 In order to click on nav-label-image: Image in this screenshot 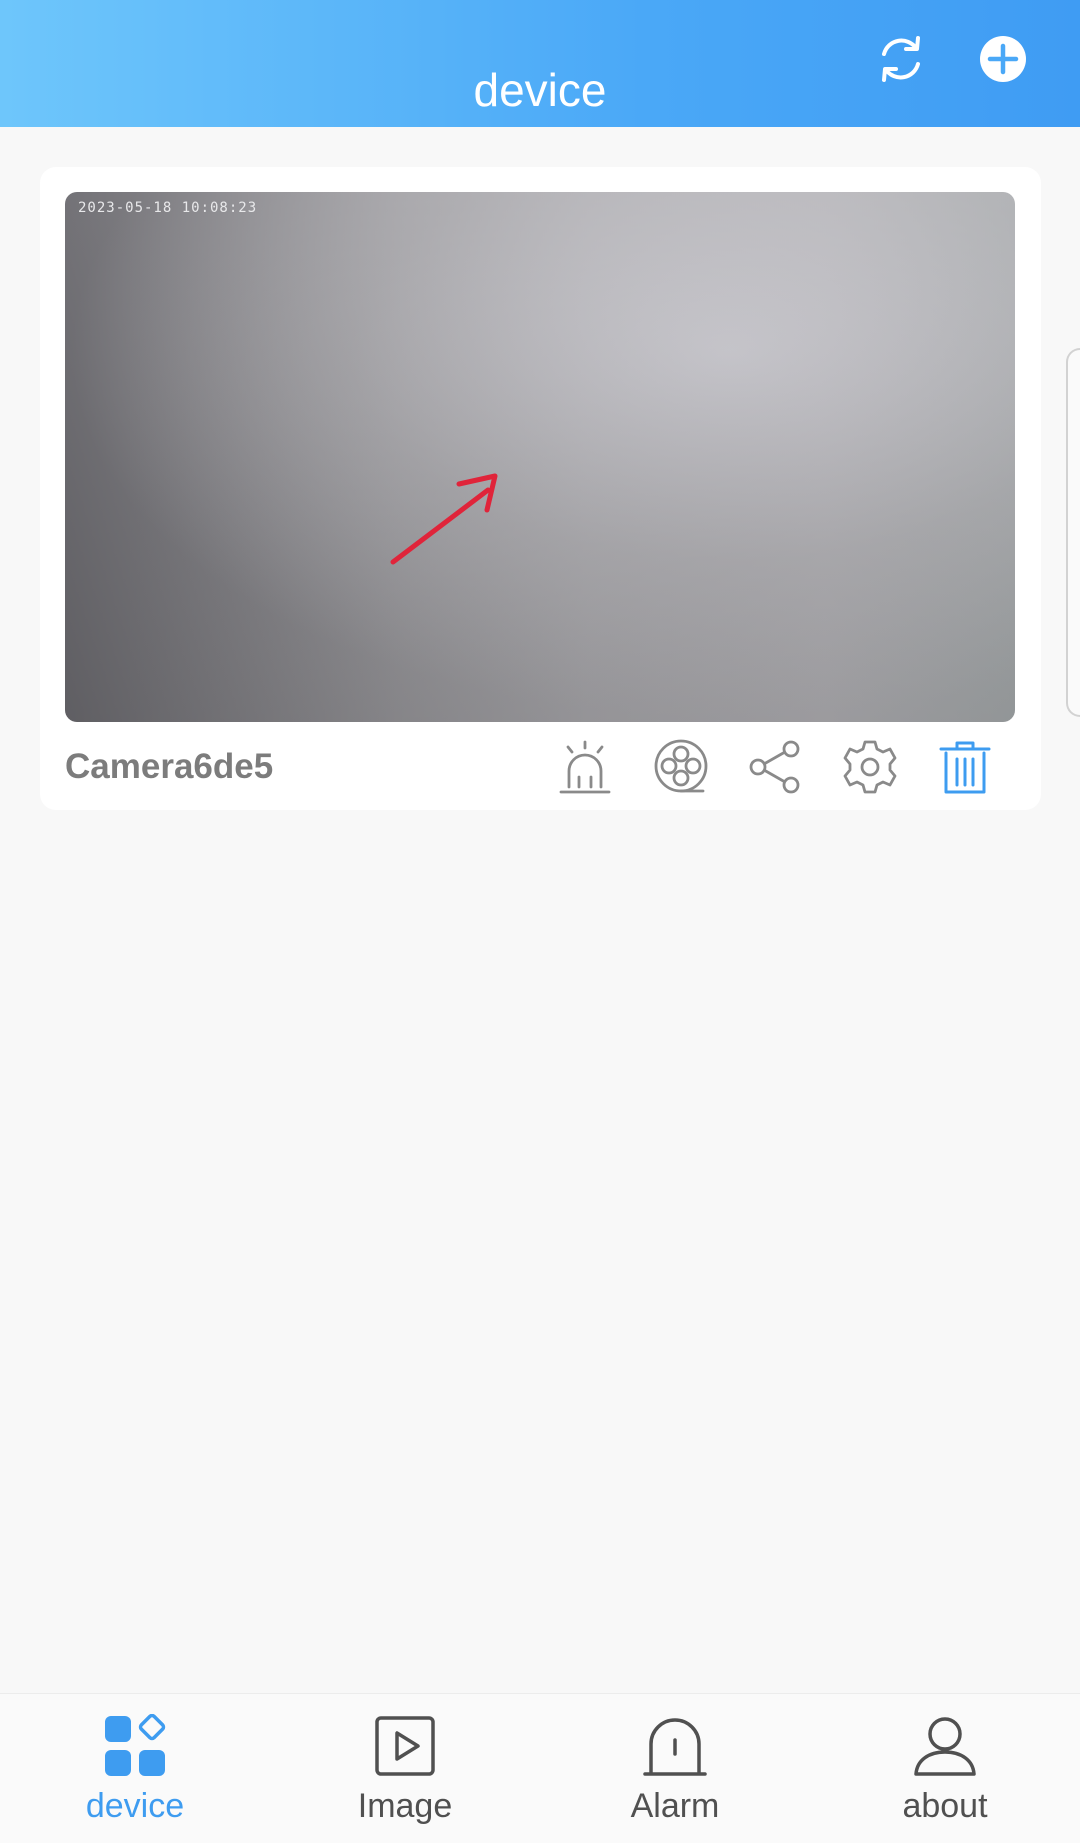, I will do `click(405, 1806)`.